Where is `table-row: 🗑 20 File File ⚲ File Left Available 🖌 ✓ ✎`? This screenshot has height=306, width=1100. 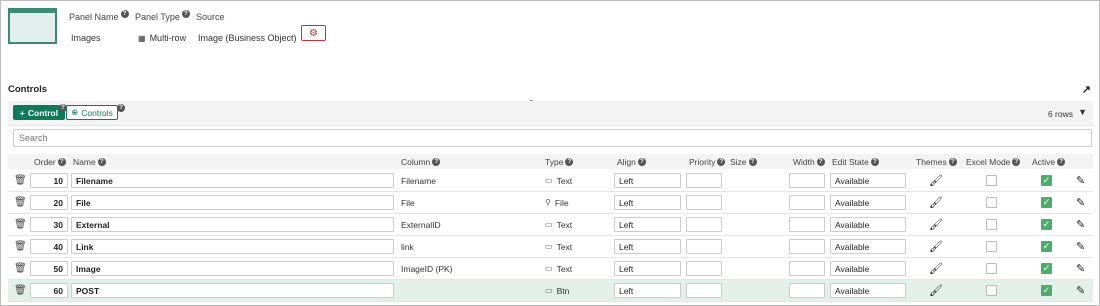 table-row: 🗑 20 File File ⚲ File Left Available 🖌 ✓ ✎ is located at coordinates (550, 203).